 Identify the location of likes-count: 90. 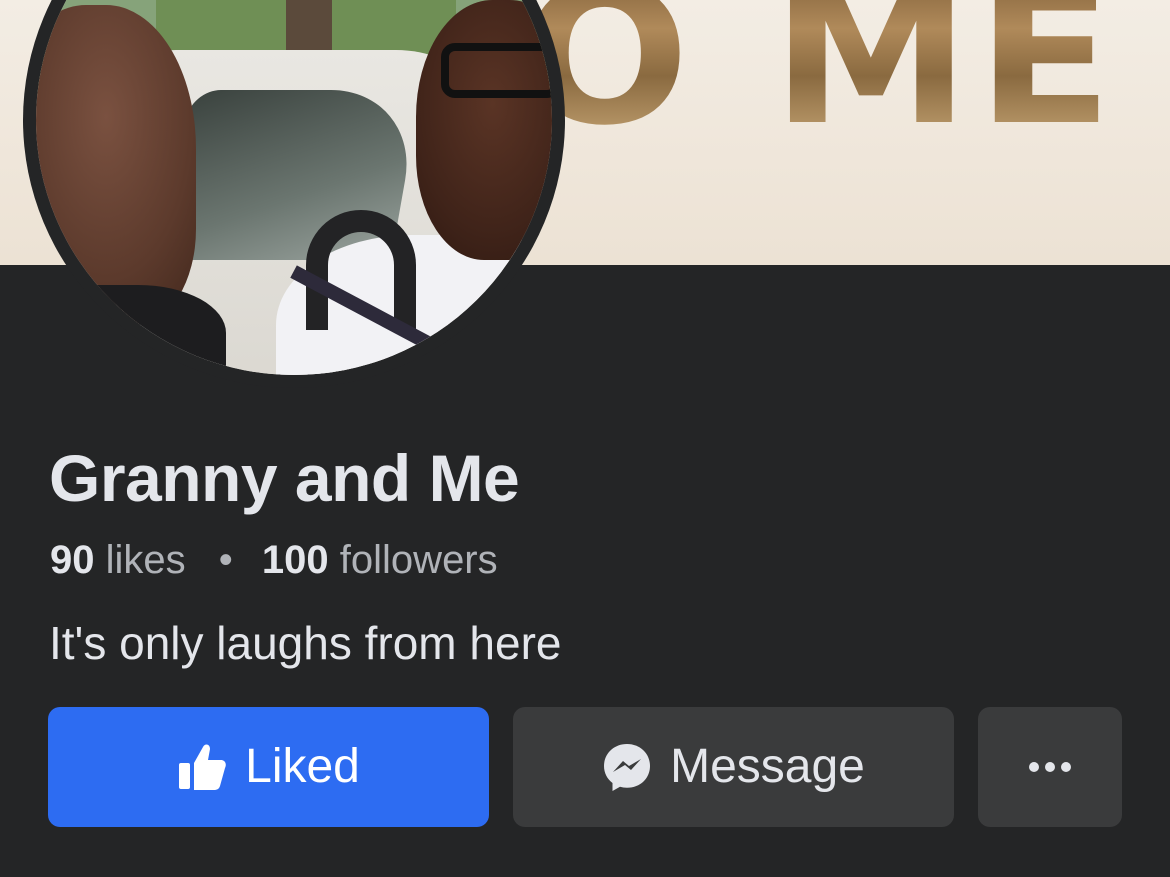
(72, 560).